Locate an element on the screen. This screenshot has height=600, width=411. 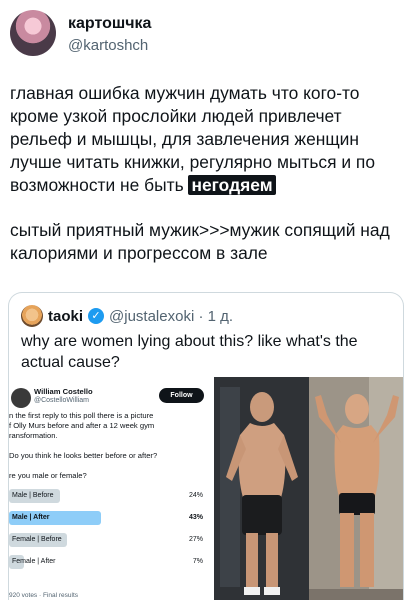
poll-option-label: Male | After is located at coordinates (31, 517).